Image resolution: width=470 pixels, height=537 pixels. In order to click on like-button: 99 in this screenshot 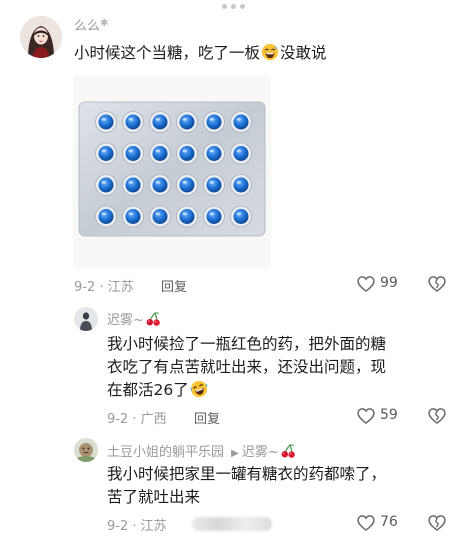, I will do `click(379, 284)`.